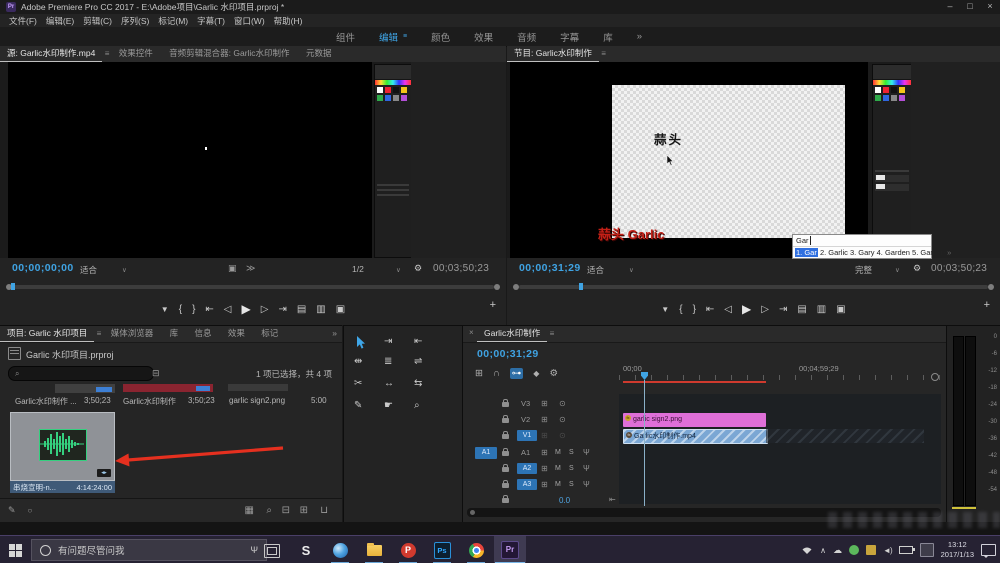  Describe the element at coordinates (949, 252) in the screenshot. I see `ime-more-icon: »` at that location.